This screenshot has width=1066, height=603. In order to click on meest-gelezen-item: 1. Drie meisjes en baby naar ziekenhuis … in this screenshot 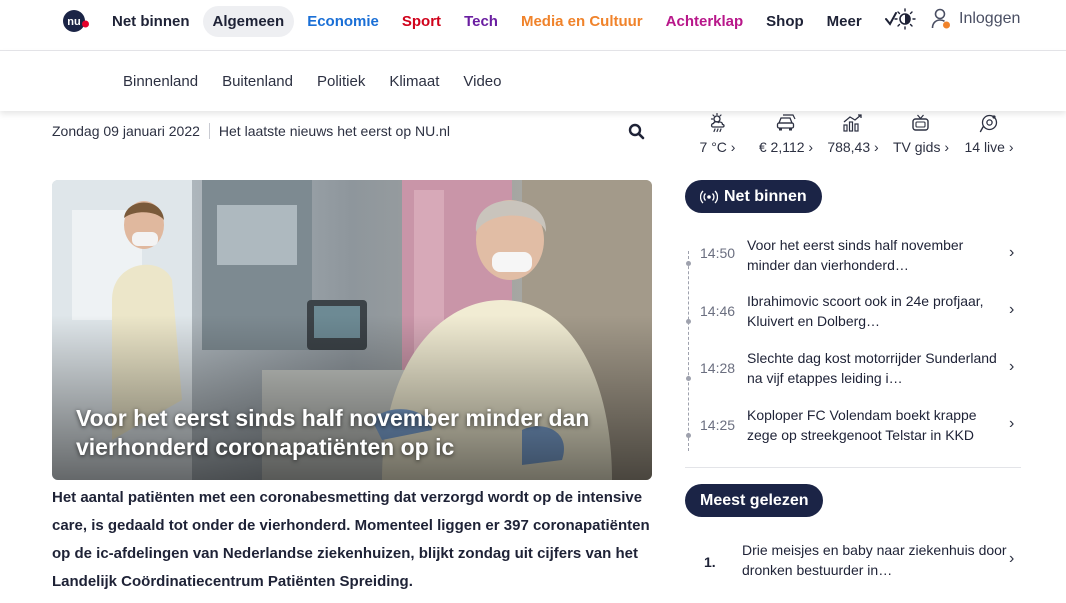, I will do `click(852, 562)`.